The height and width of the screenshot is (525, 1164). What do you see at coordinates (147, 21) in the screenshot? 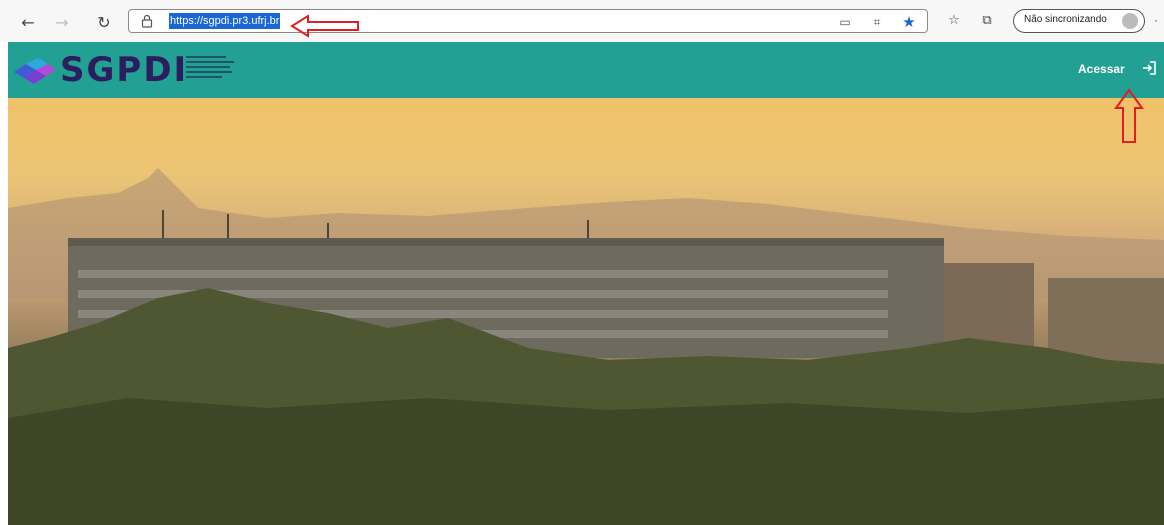
I see `lock-icon` at bounding box center [147, 21].